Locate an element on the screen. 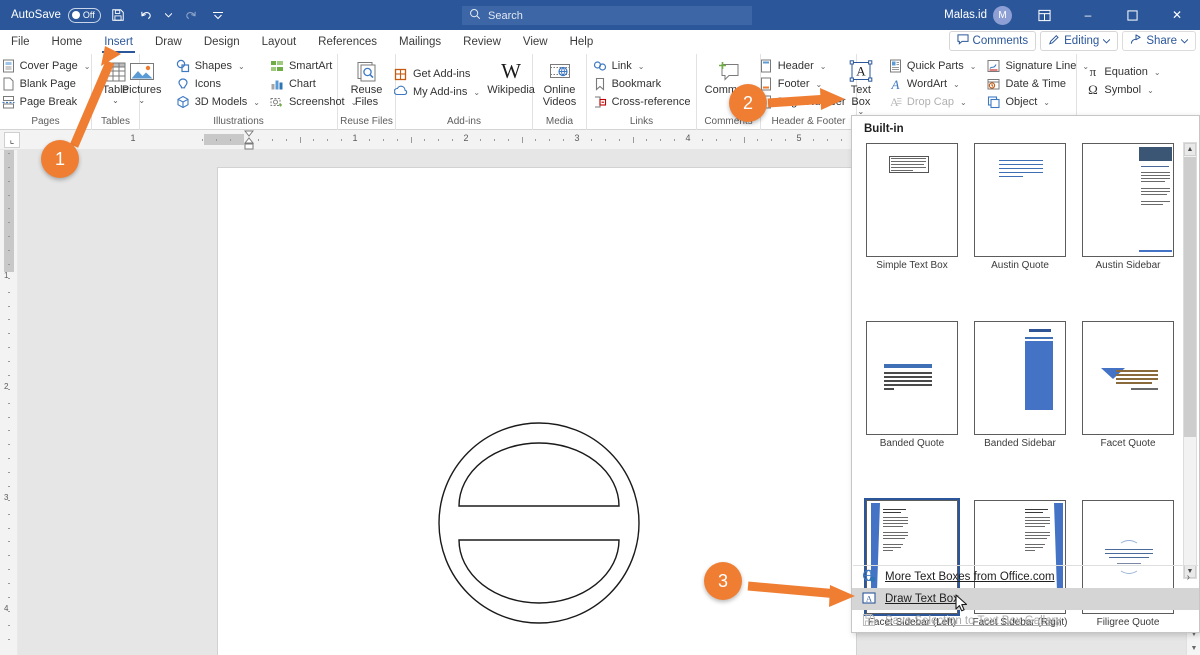  callout-badge-1: 1 is located at coordinates (60, 159).